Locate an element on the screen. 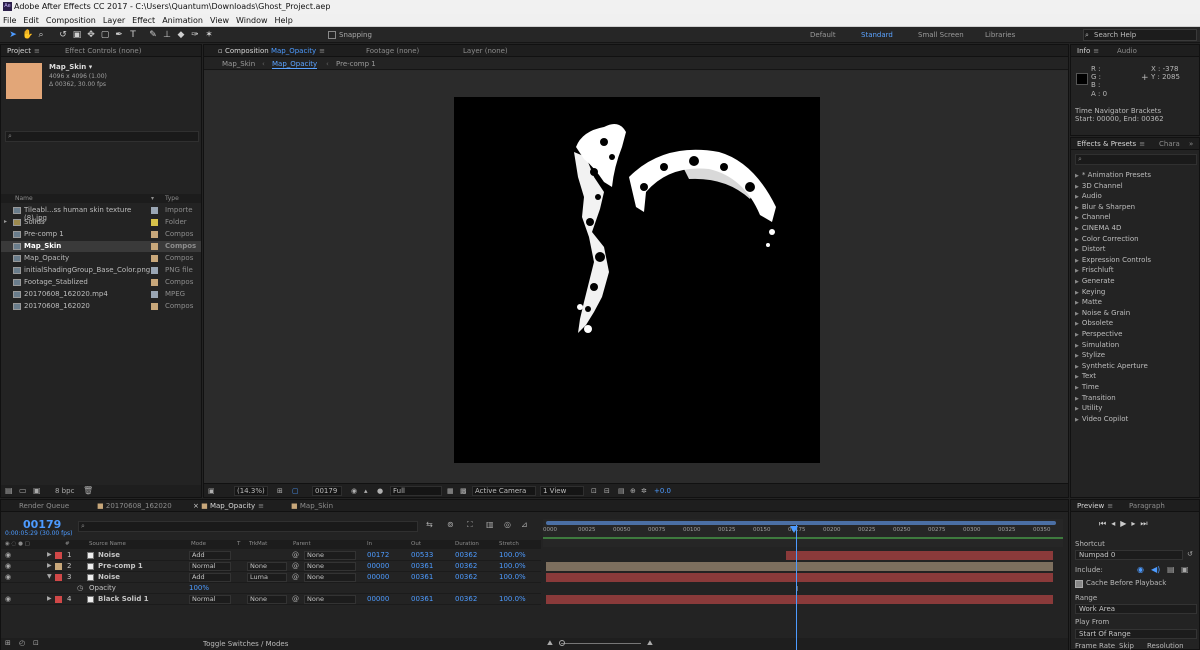 This screenshot has width=1200, height=650. shortcut-dropdown: Numpad 0 is located at coordinates (1129, 555).